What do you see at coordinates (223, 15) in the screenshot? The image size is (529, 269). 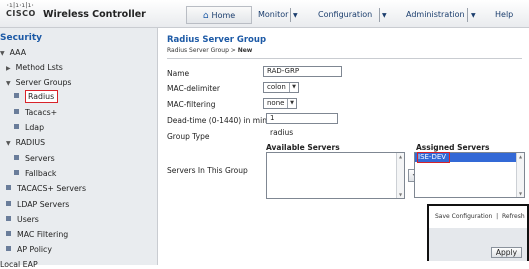 I see `nav-home-label: Home` at bounding box center [223, 15].